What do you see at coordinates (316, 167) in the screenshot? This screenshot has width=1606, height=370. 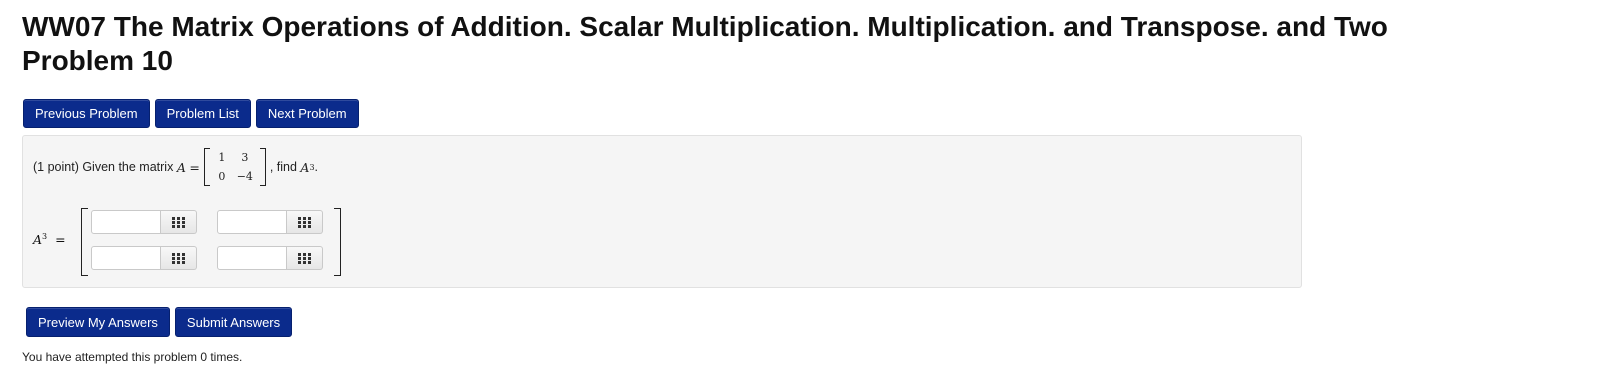 I see `find-period: .` at bounding box center [316, 167].